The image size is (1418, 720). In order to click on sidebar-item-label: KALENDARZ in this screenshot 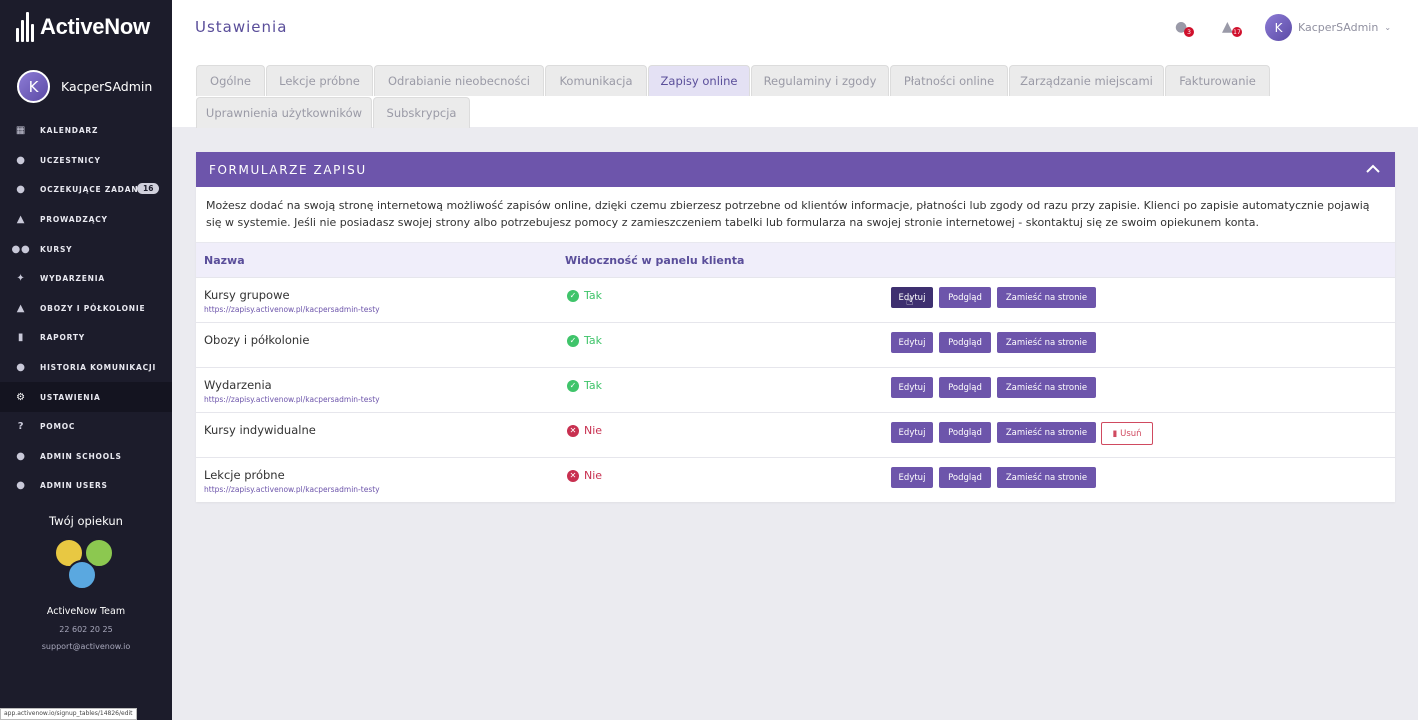, I will do `click(69, 131)`.